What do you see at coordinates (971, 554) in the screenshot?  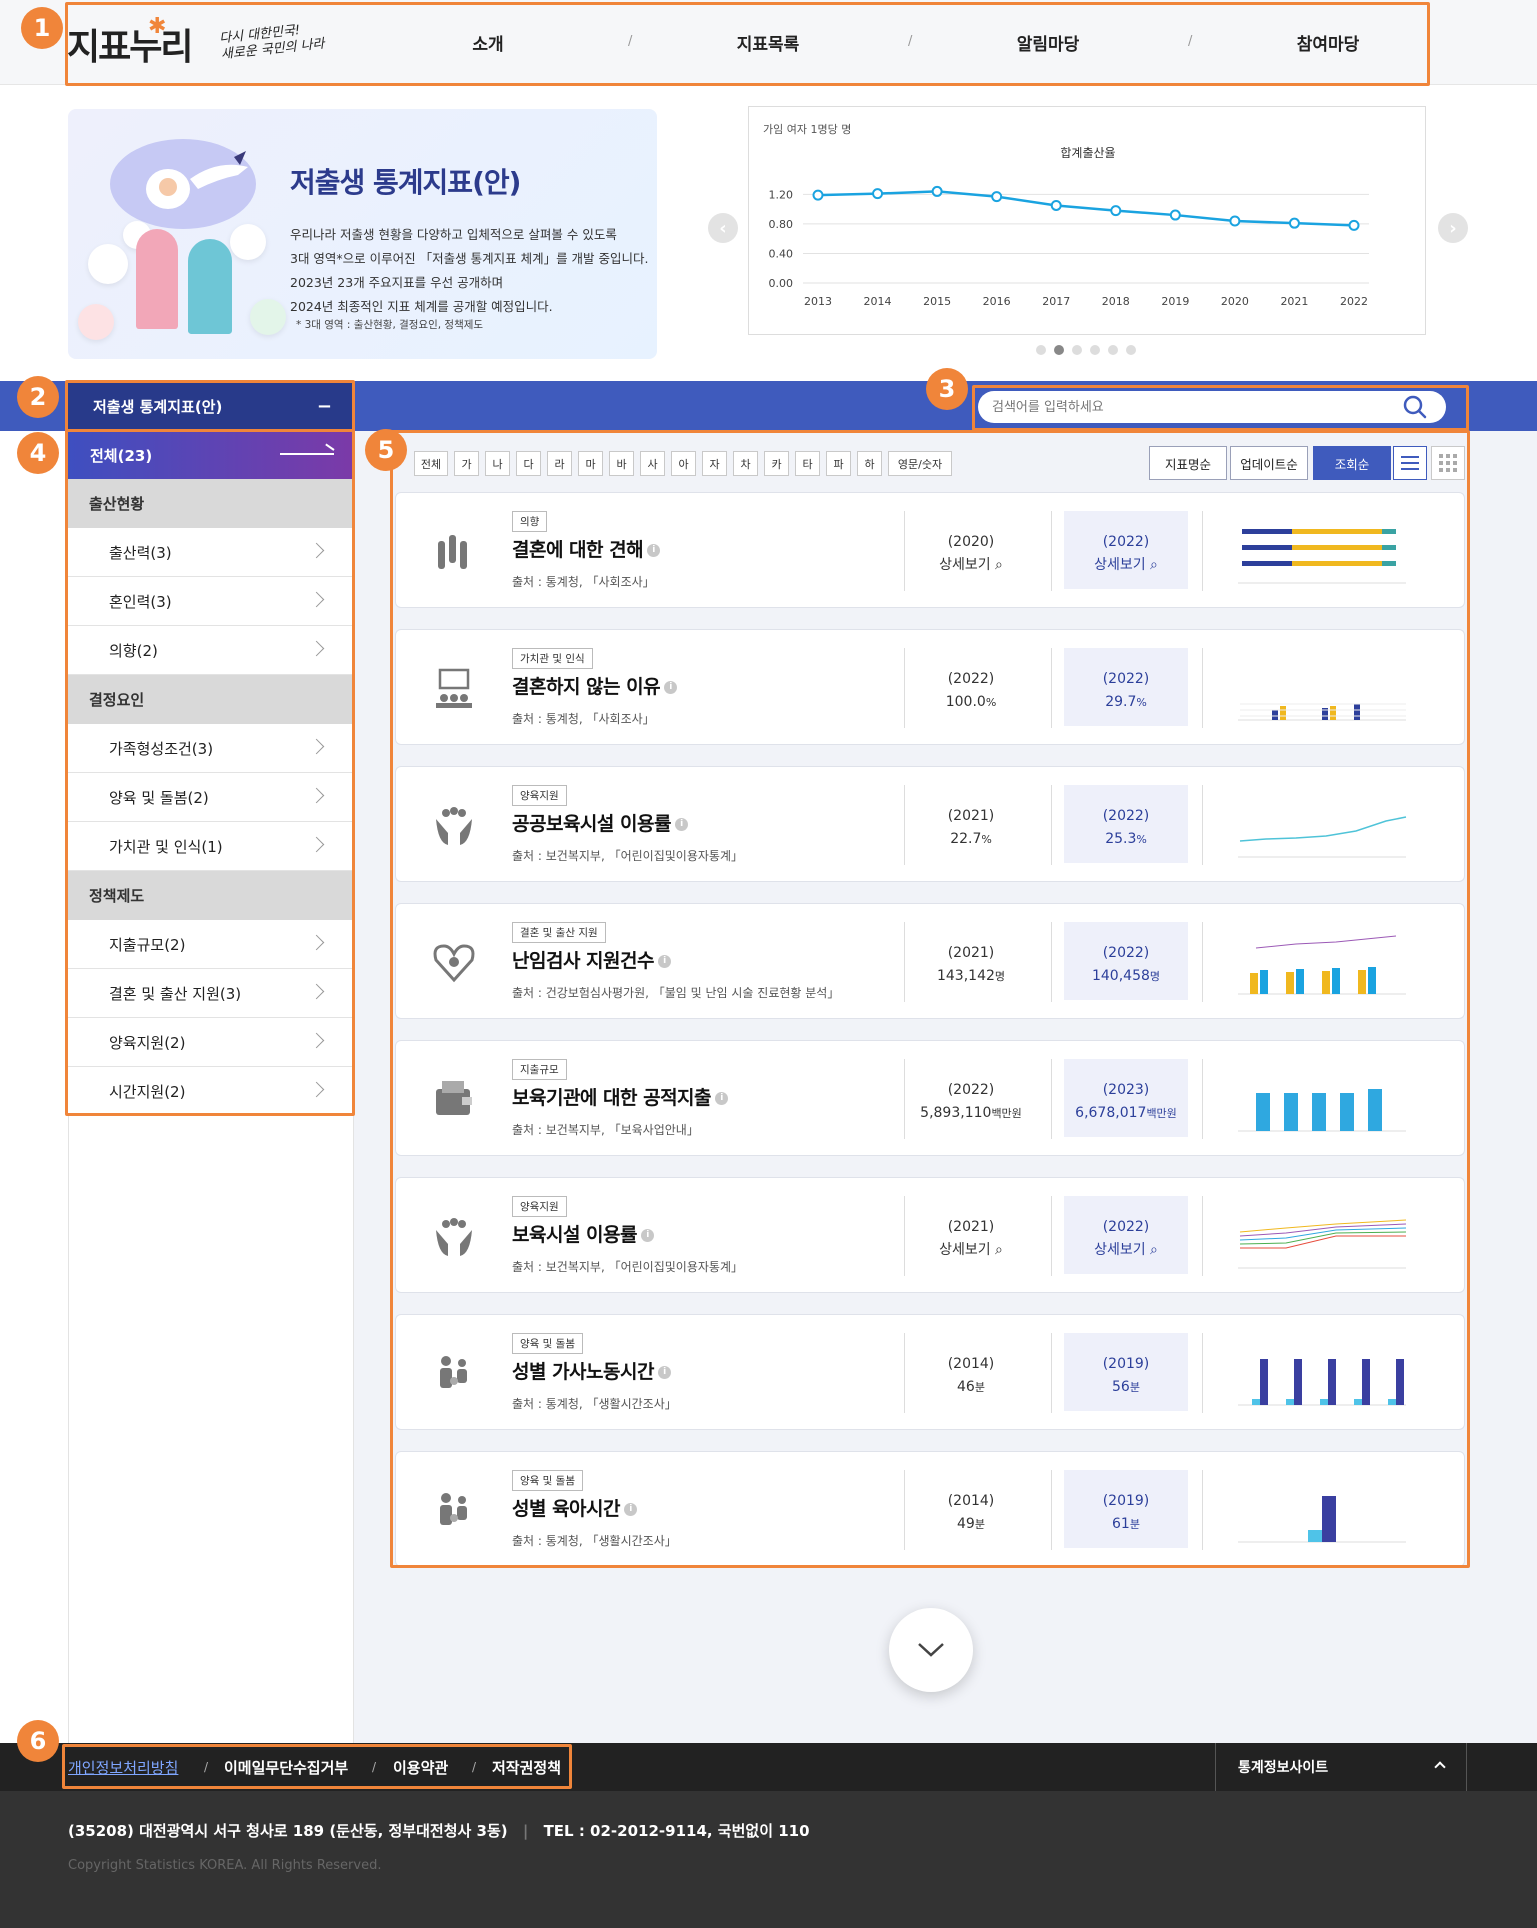 I see `previous-value: (2020) 상세보기 ⌕` at bounding box center [971, 554].